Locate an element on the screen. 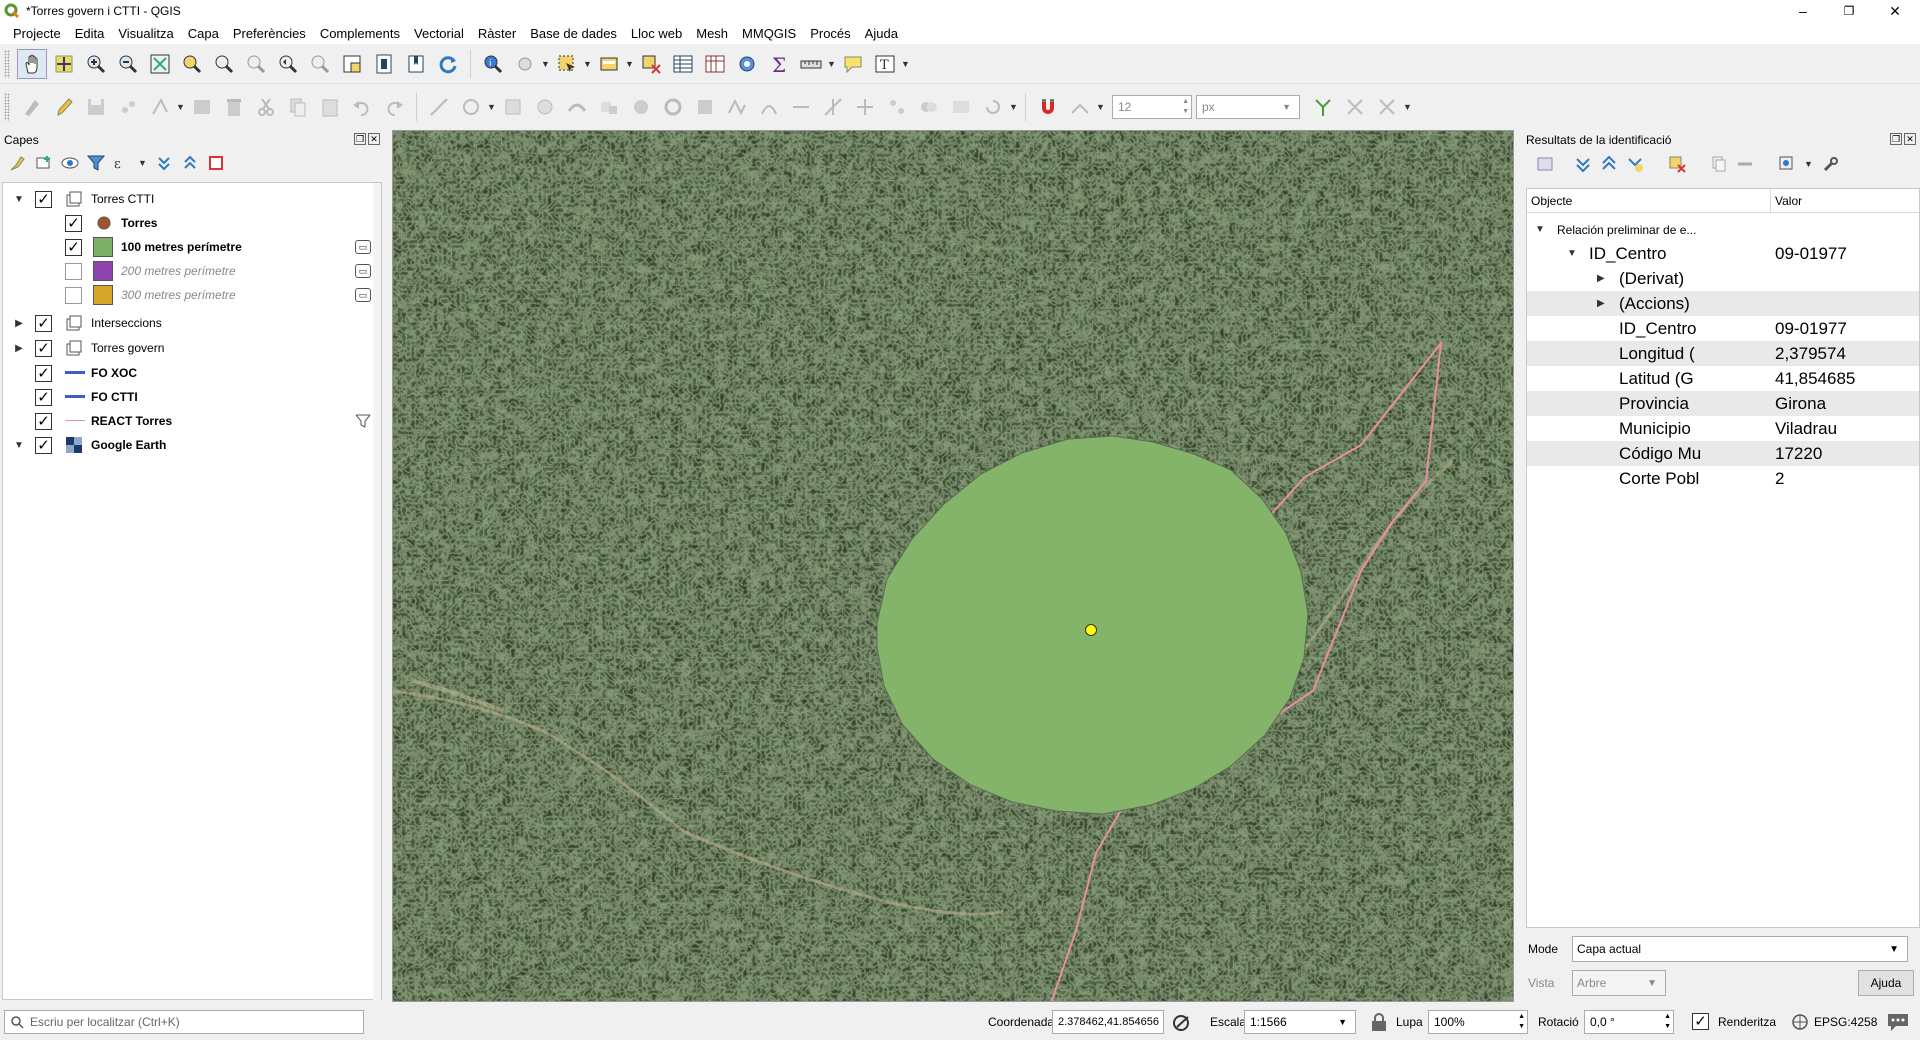 The height and width of the screenshot is (1040, 1920). result-feature-node: ▼ ID_Centro 09-01977 is located at coordinates (1723, 253).